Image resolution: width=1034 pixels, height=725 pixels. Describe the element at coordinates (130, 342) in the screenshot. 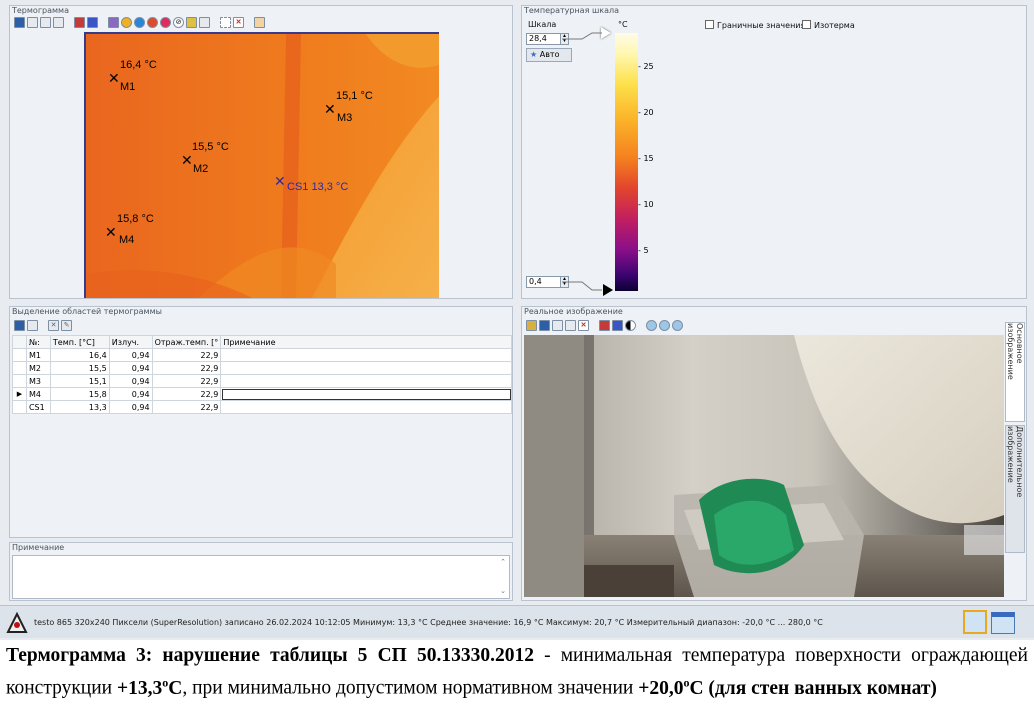

I see `column-header: Излуч.` at that location.